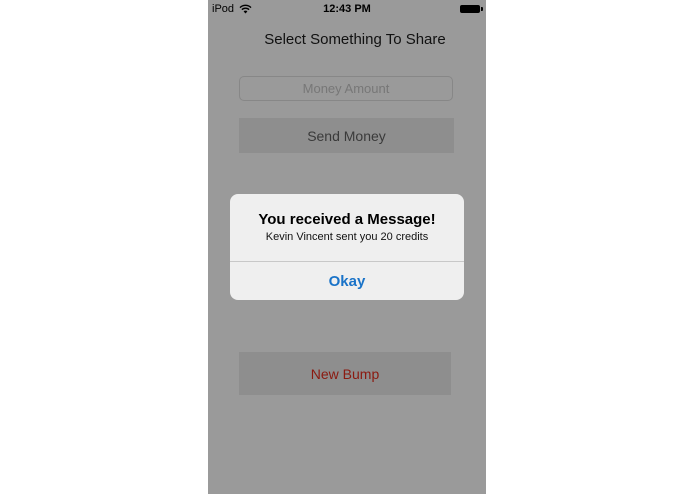  What do you see at coordinates (347, 219) in the screenshot?
I see `alert-title: You received a Message!` at bounding box center [347, 219].